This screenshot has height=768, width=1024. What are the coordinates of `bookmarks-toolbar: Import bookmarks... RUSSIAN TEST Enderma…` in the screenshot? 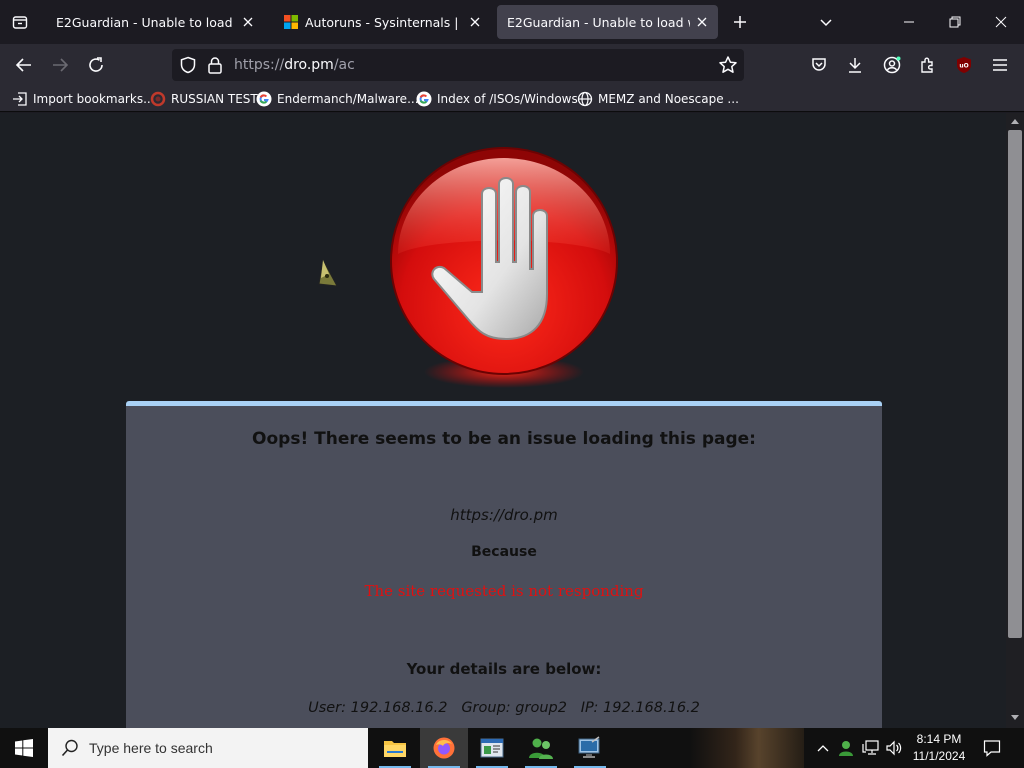 It's located at (512, 99).